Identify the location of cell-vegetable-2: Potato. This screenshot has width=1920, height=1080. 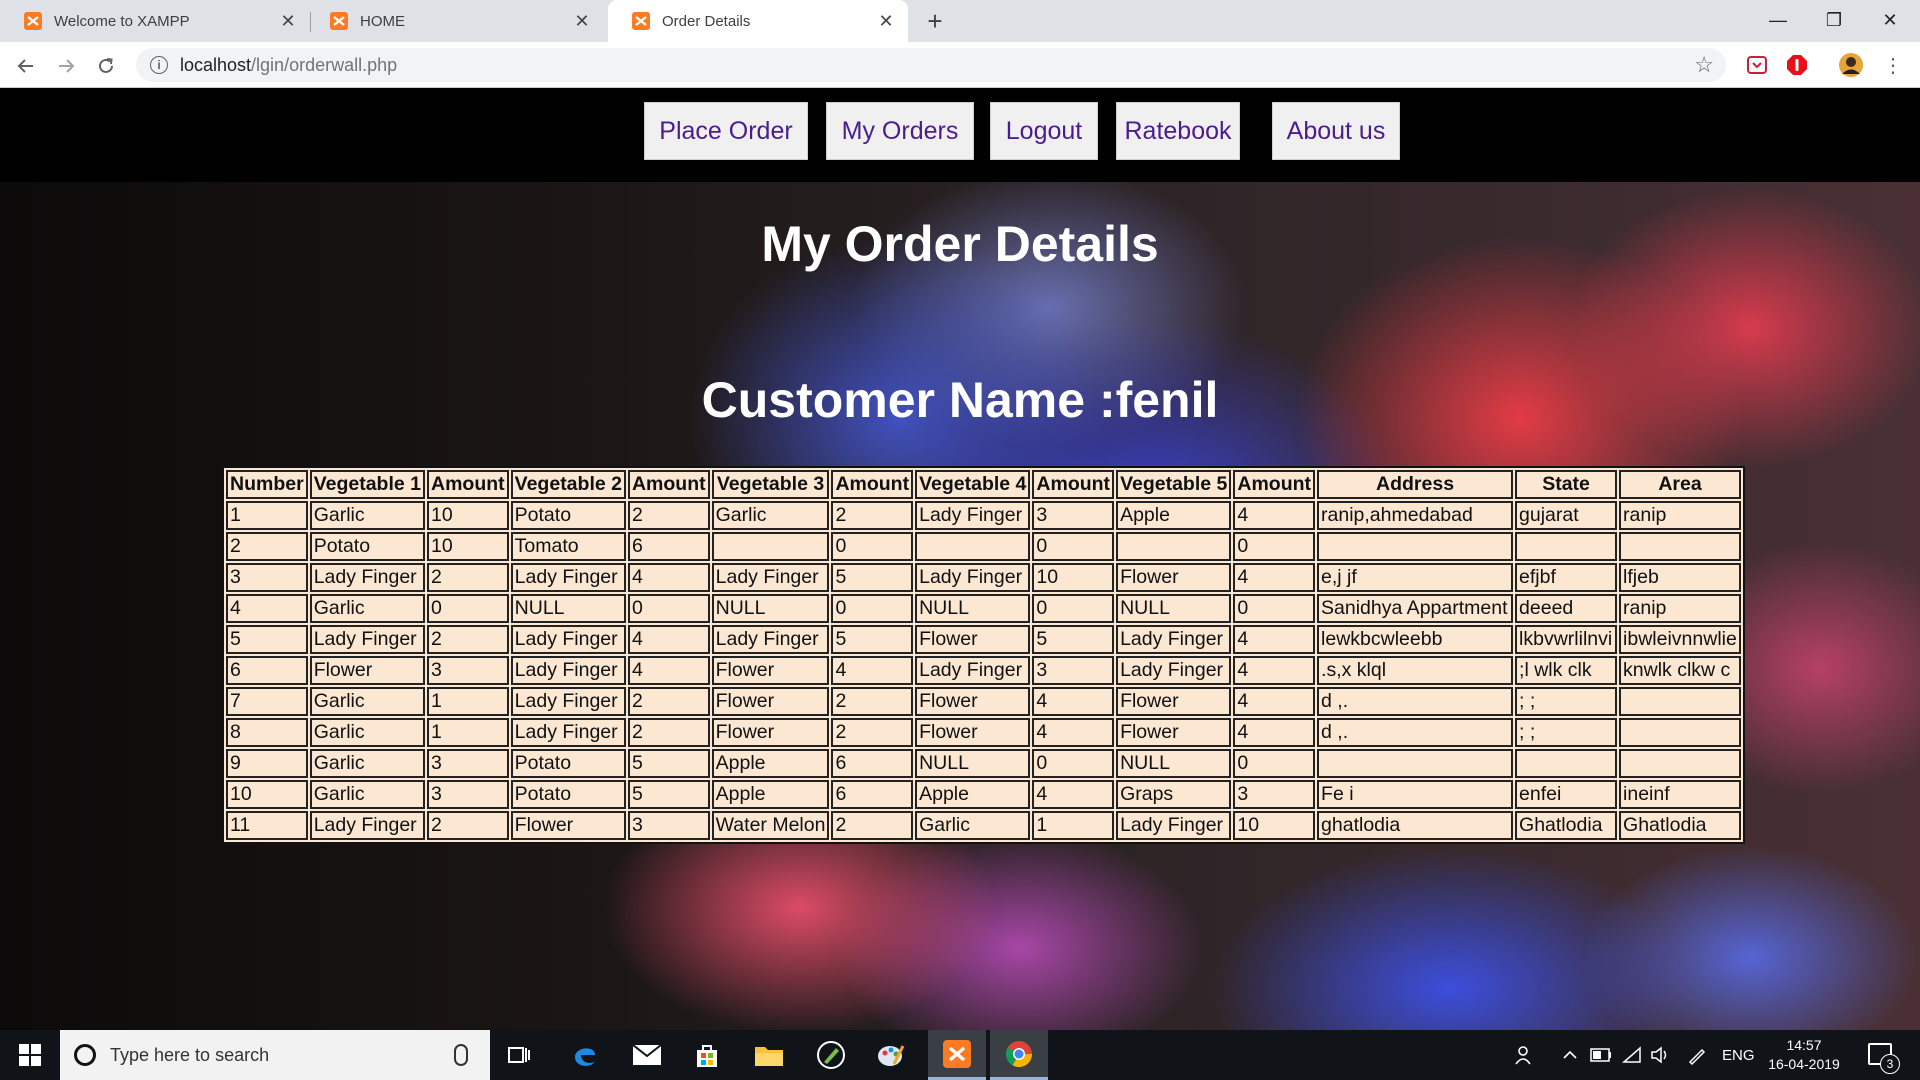
(568, 763).